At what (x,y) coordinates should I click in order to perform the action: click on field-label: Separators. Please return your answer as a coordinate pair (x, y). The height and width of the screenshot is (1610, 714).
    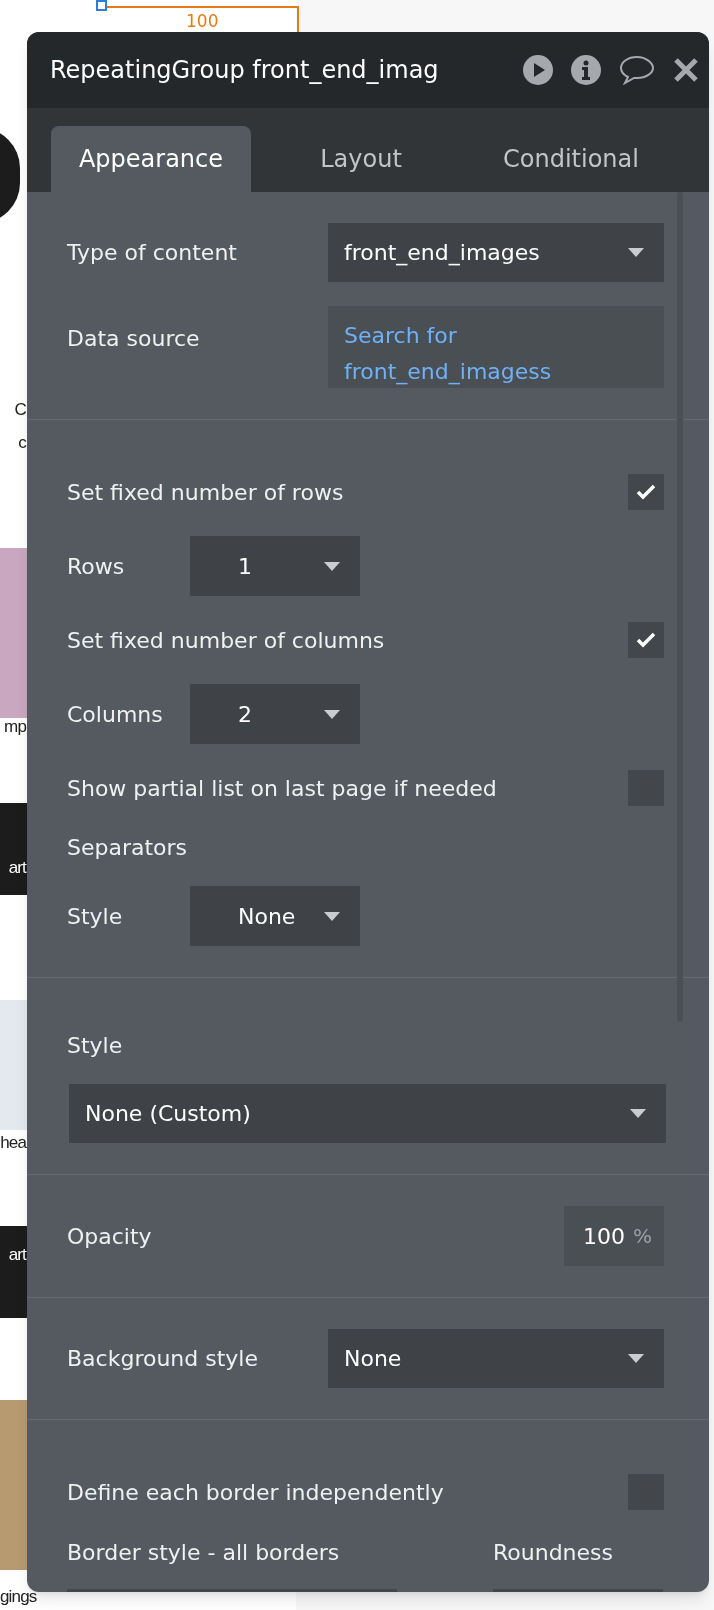
    Looking at the image, I should click on (127, 847).